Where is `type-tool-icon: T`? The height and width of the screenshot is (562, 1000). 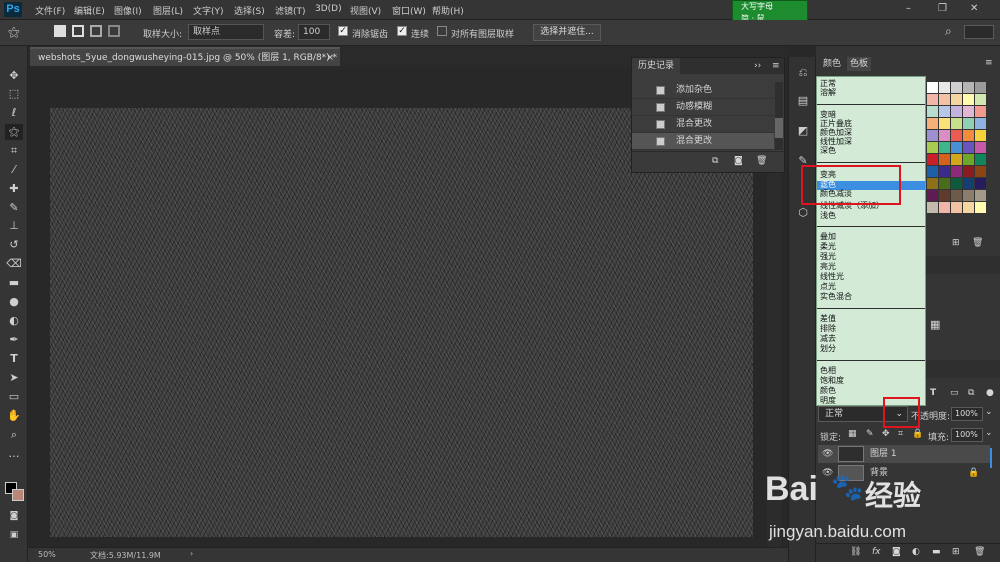
type-tool-icon: T is located at coordinates (14, 359).